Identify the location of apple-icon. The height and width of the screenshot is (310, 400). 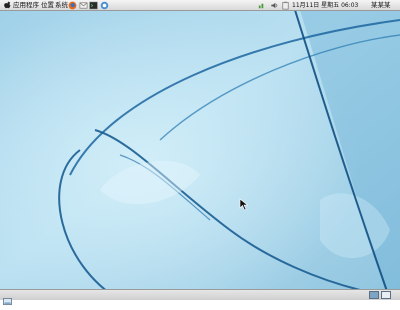
(7, 7).